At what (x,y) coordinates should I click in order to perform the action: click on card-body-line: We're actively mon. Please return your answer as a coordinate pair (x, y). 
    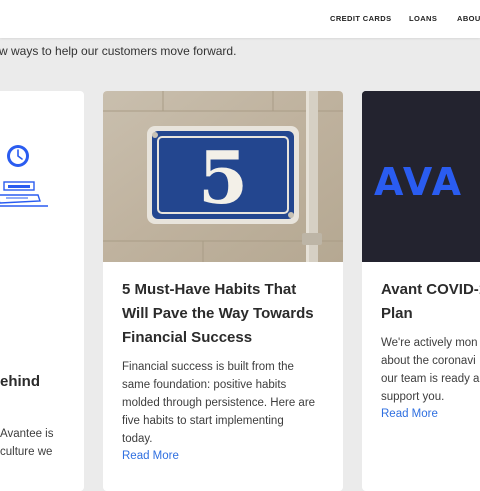
    Looking at the image, I should click on (429, 343).